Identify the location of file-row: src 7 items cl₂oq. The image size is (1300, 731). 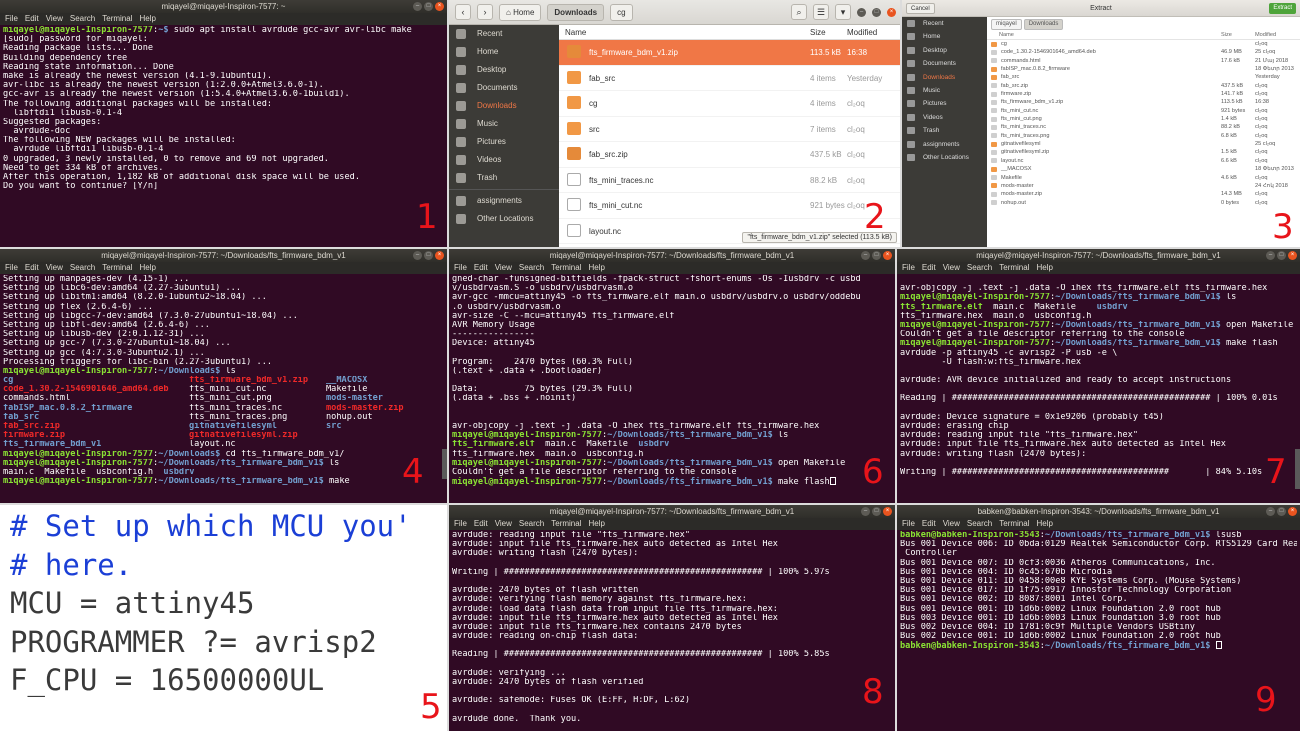
(729, 129).